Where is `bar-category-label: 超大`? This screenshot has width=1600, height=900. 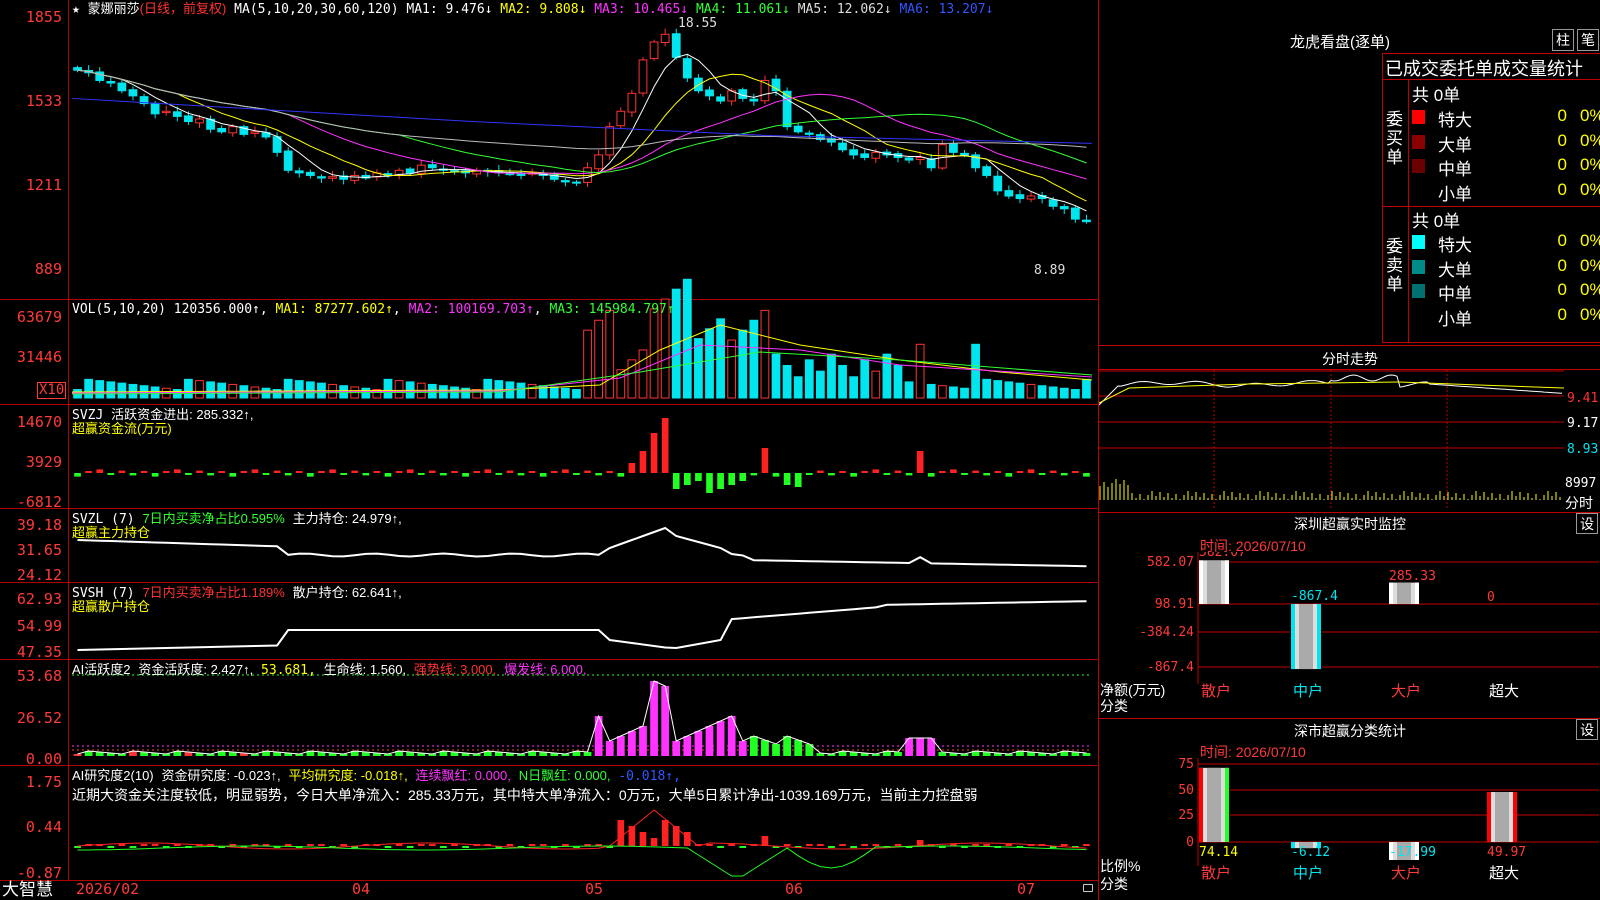 bar-category-label: 超大 is located at coordinates (1504, 873).